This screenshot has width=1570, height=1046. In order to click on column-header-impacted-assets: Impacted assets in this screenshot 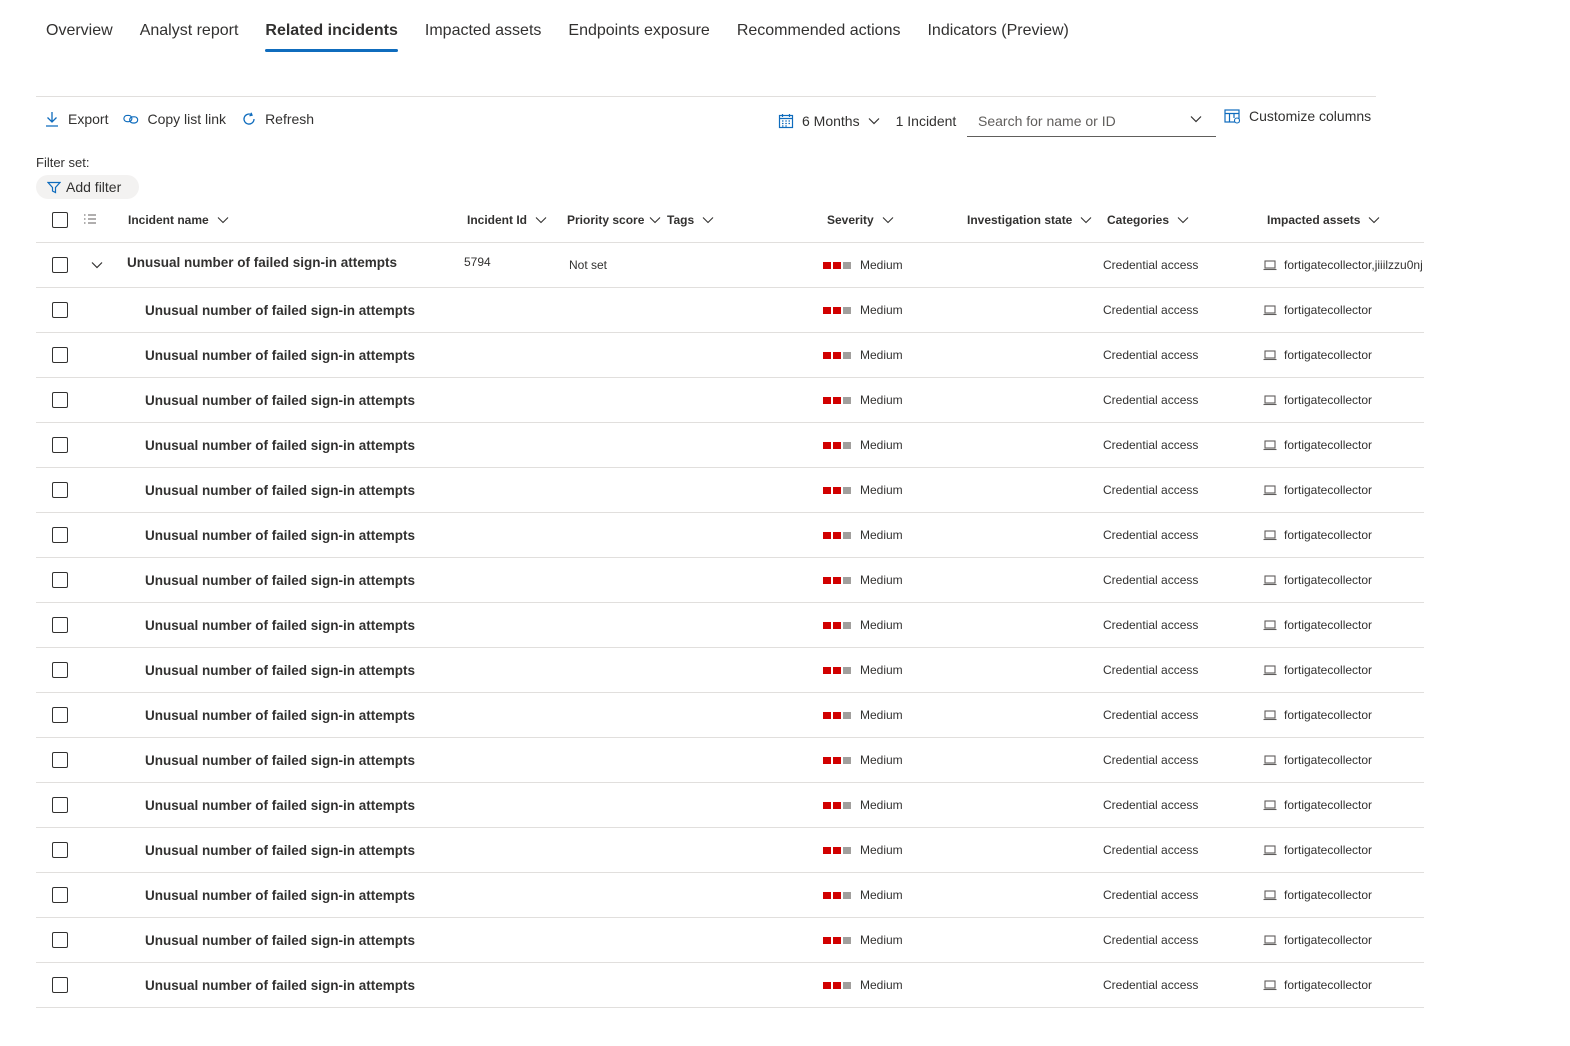, I will do `click(1323, 220)`.